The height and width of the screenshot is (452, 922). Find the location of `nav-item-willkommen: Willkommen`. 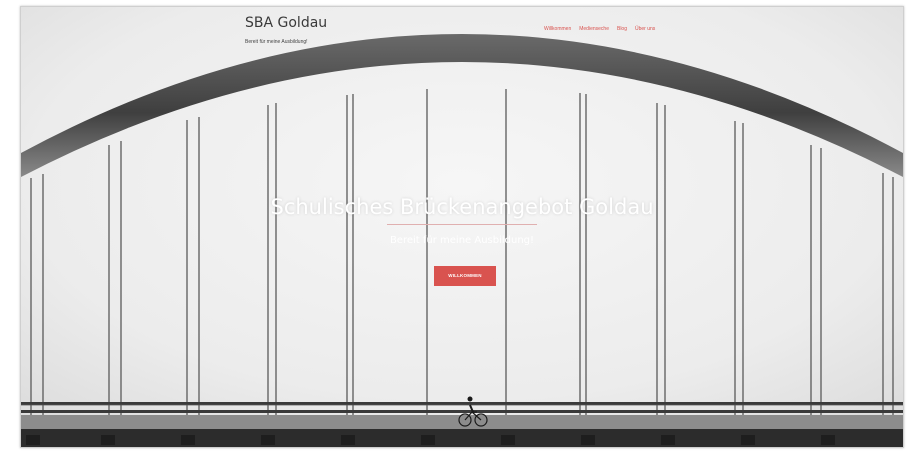

nav-item-willkommen: Willkommen is located at coordinates (557, 29).